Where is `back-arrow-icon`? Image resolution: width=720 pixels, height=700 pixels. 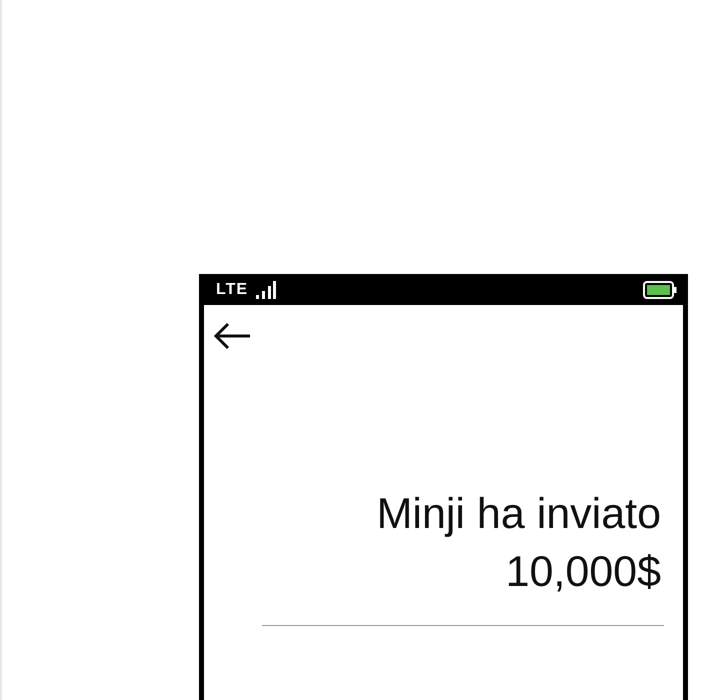 back-arrow-icon is located at coordinates (232, 336).